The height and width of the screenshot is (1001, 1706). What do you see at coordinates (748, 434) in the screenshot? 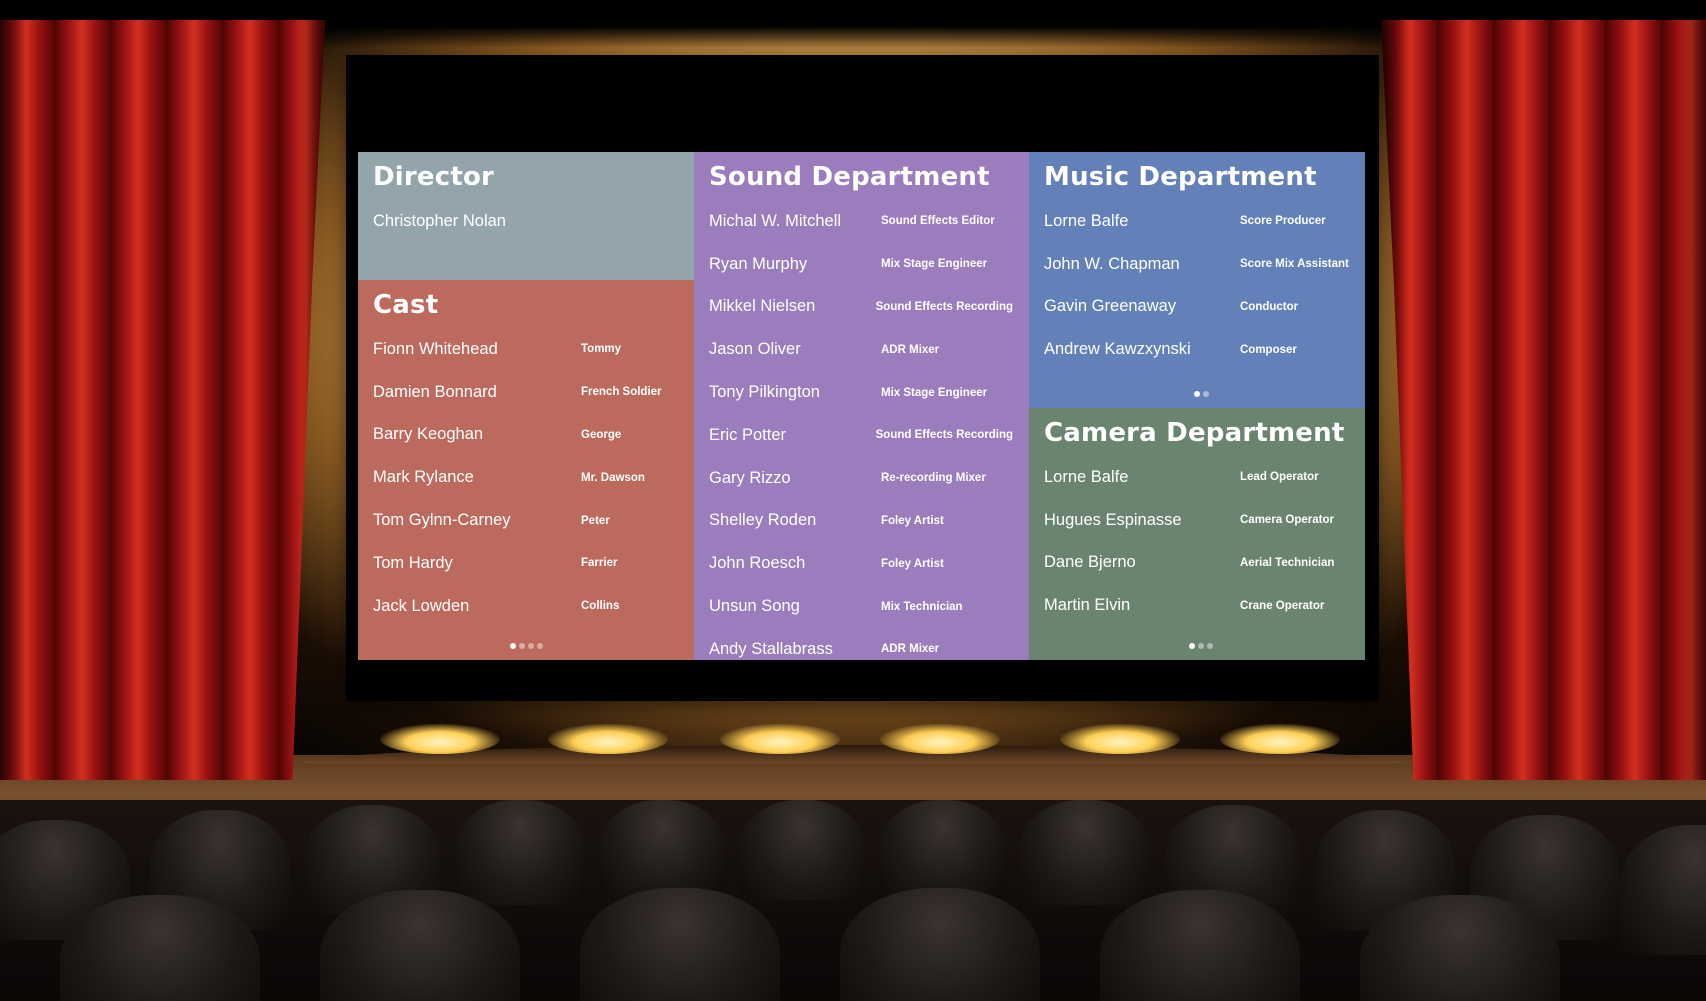
I see `person-name: Eric Potter` at bounding box center [748, 434].